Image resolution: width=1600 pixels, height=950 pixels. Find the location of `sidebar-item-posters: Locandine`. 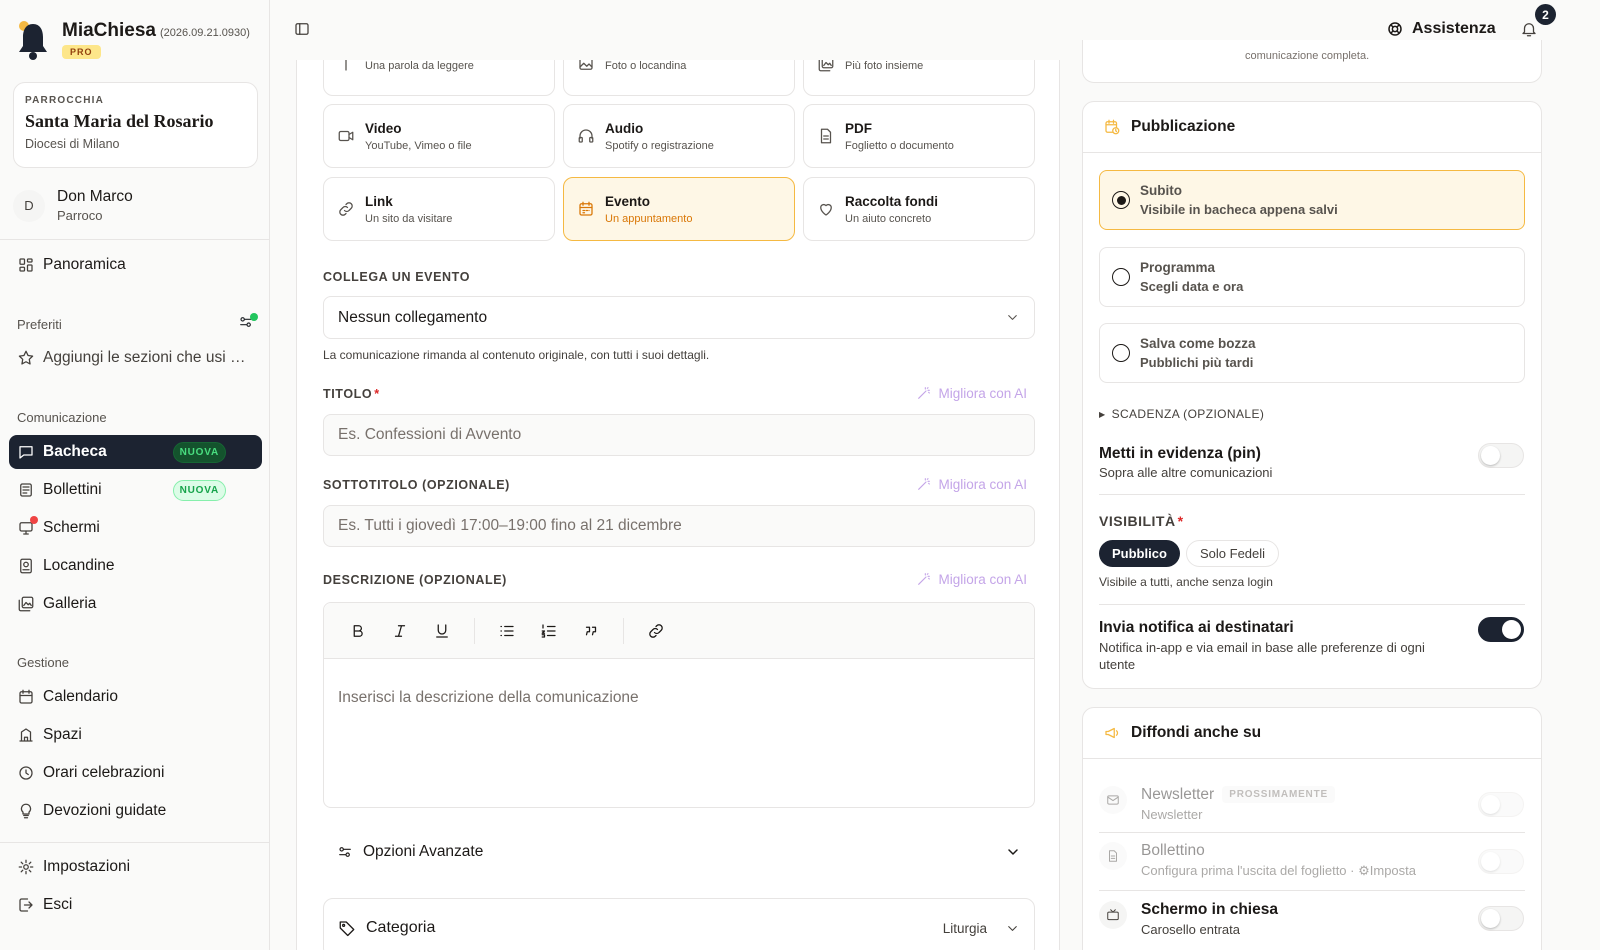

sidebar-item-posters: Locandine is located at coordinates (135, 566).